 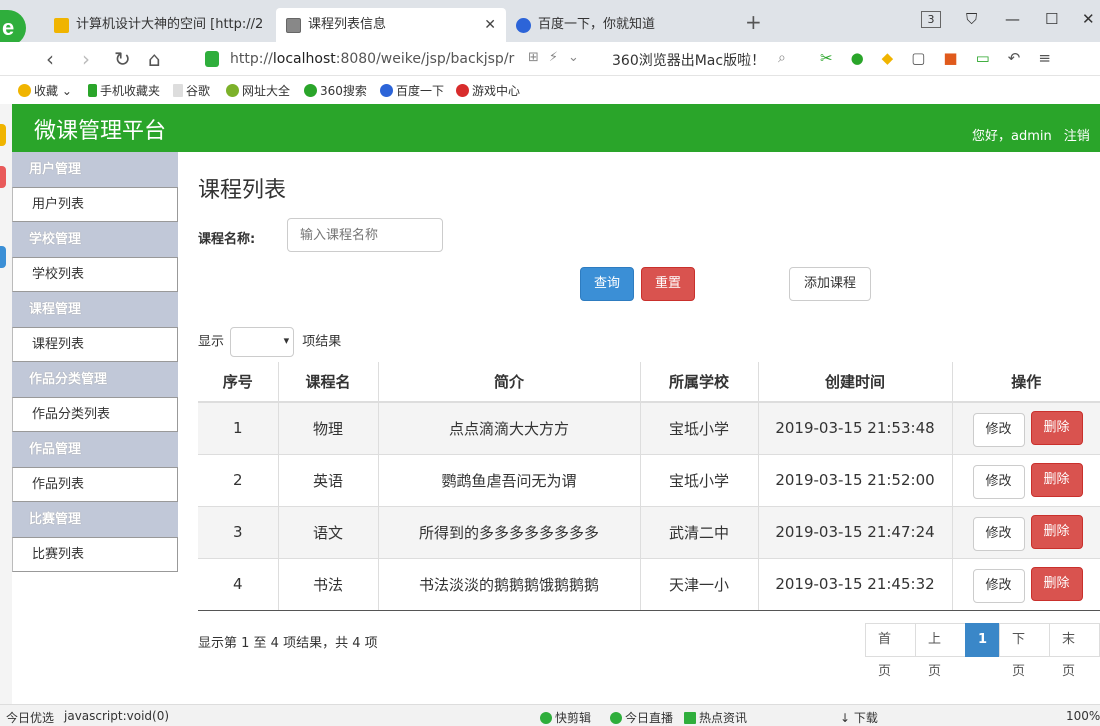 What do you see at coordinates (1074, 651) in the screenshot?
I see `page-last: 末页` at bounding box center [1074, 651].